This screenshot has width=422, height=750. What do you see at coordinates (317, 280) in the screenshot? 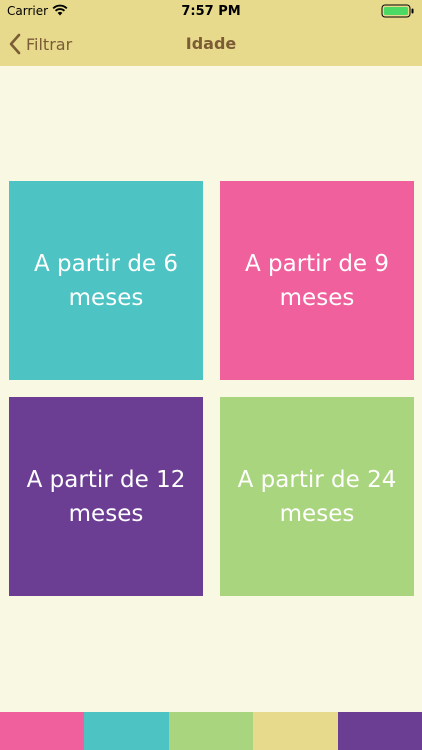
I see `age-option-9-months: A partir de 9 meses` at bounding box center [317, 280].